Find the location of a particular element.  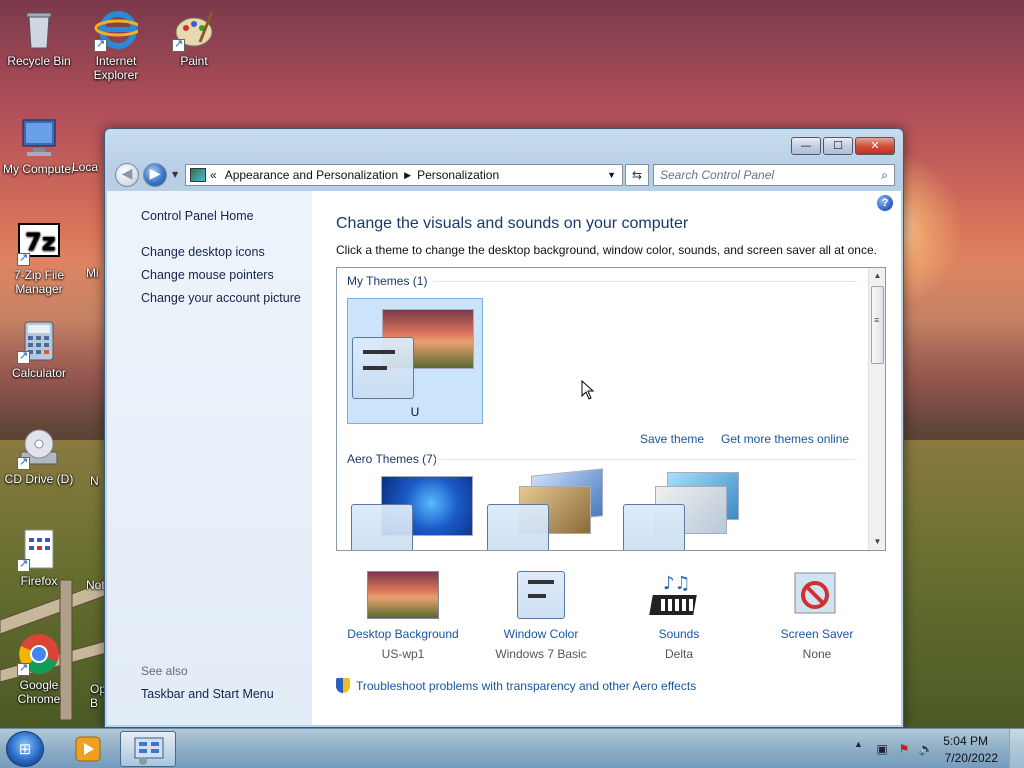

control-panel-home-link: Control Panel Home is located at coordinates (197, 216).